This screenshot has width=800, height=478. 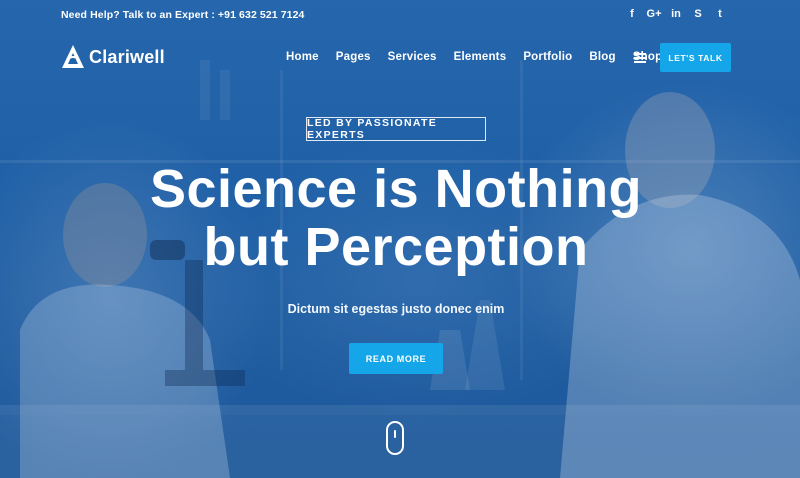 What do you see at coordinates (73, 56) in the screenshot?
I see `logo-mark-icon` at bounding box center [73, 56].